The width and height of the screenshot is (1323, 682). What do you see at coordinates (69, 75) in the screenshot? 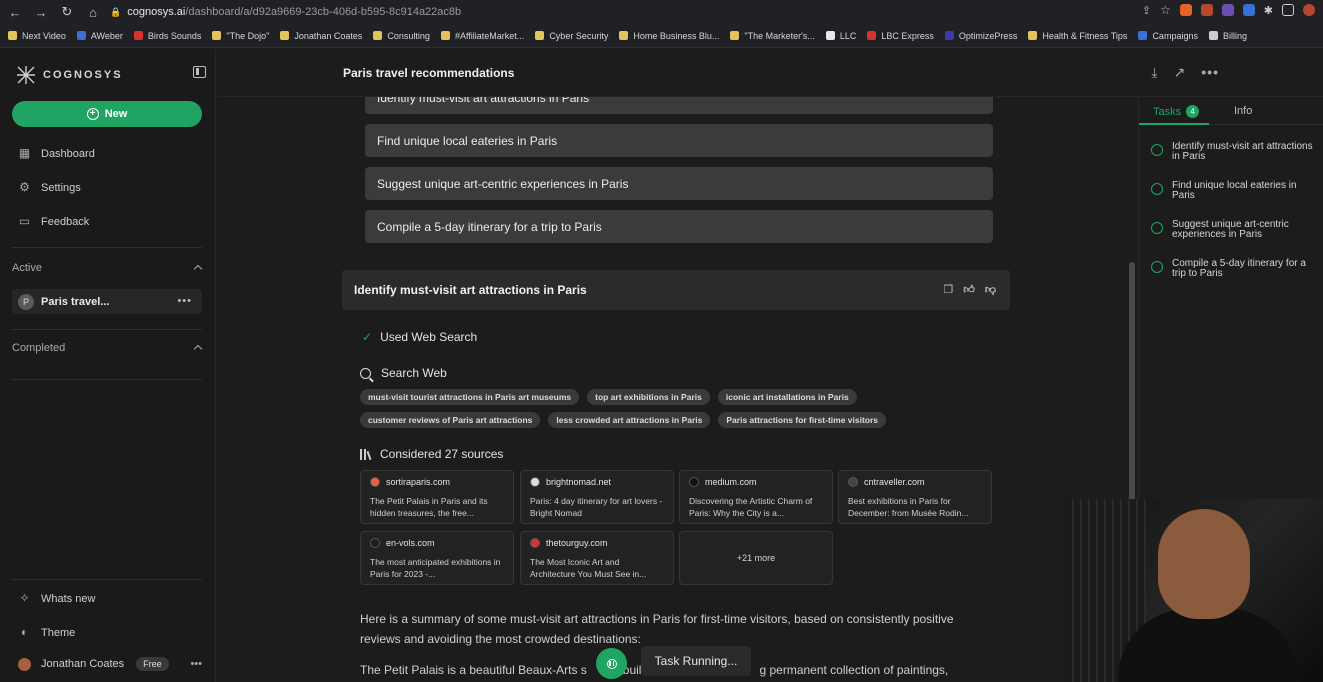
I see `logo: COGNOSYS` at bounding box center [69, 75].